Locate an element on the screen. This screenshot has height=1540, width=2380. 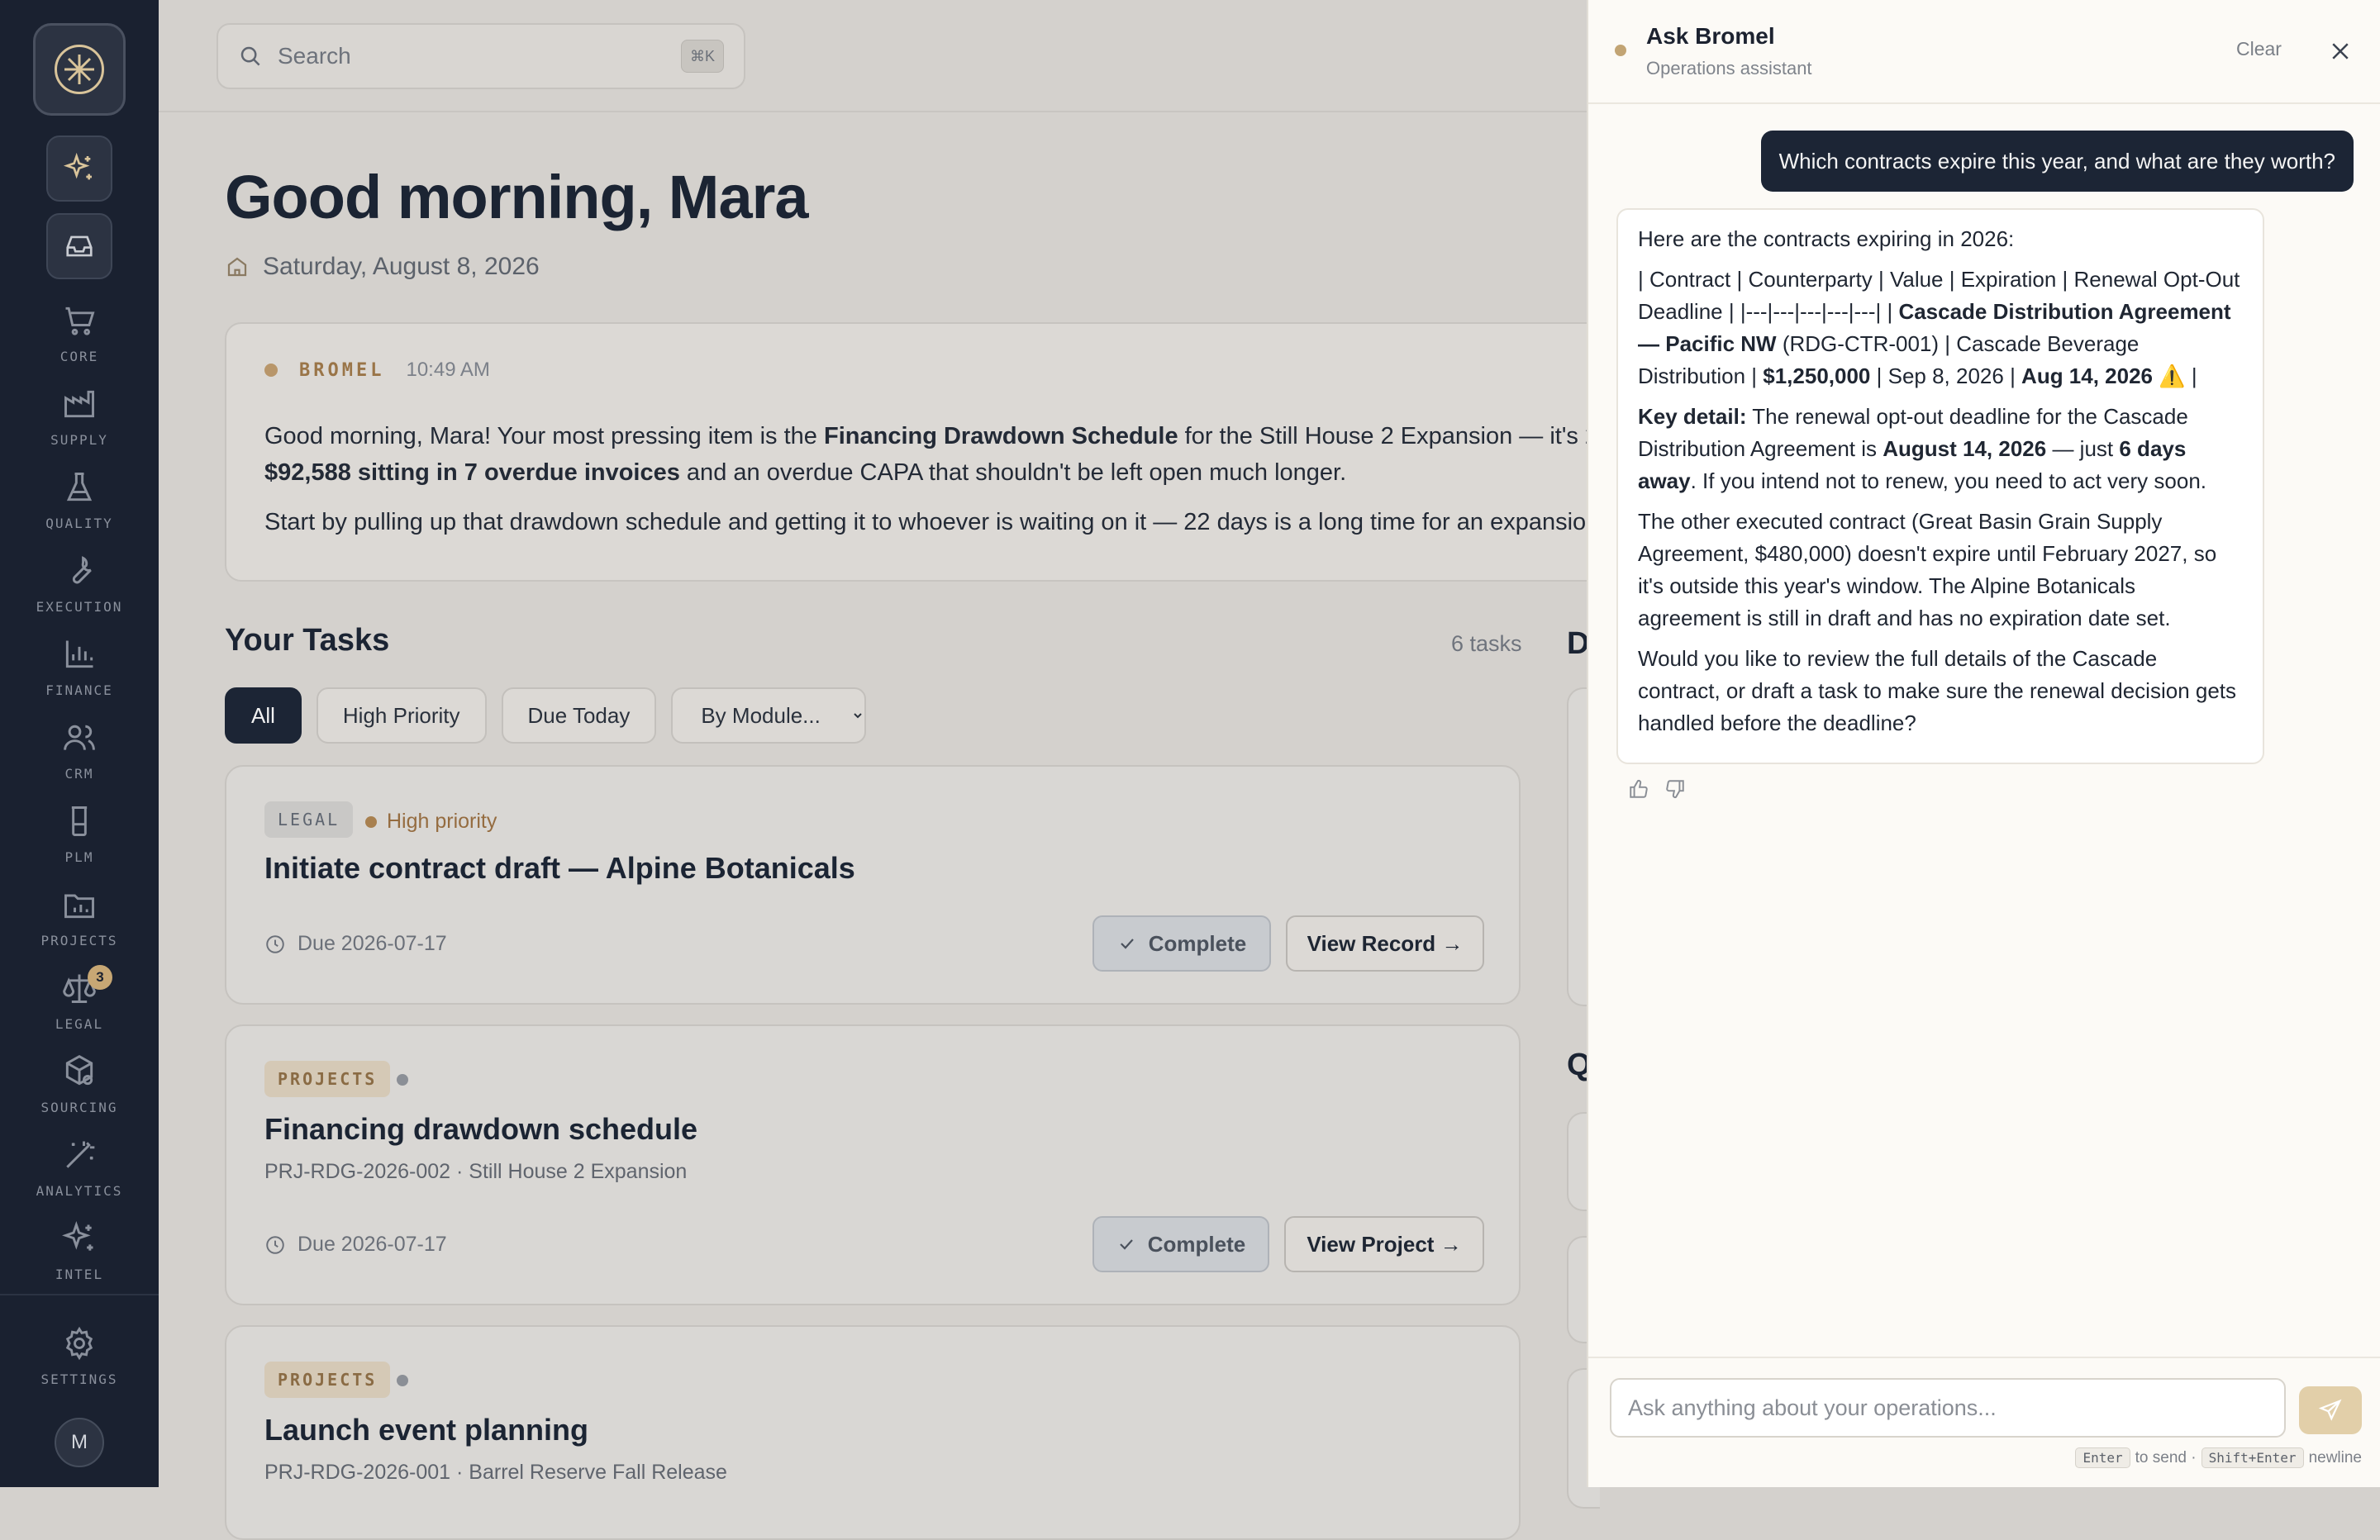
flask-icon is located at coordinates (79, 487).